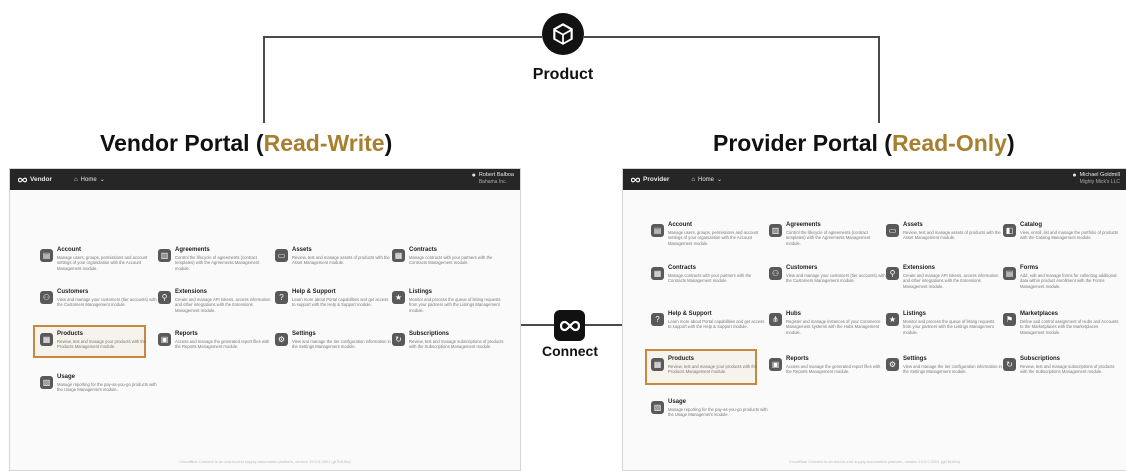 The height and width of the screenshot is (471, 1126). What do you see at coordinates (732, 37) in the screenshot?
I see `connector-line-top-right` at bounding box center [732, 37].